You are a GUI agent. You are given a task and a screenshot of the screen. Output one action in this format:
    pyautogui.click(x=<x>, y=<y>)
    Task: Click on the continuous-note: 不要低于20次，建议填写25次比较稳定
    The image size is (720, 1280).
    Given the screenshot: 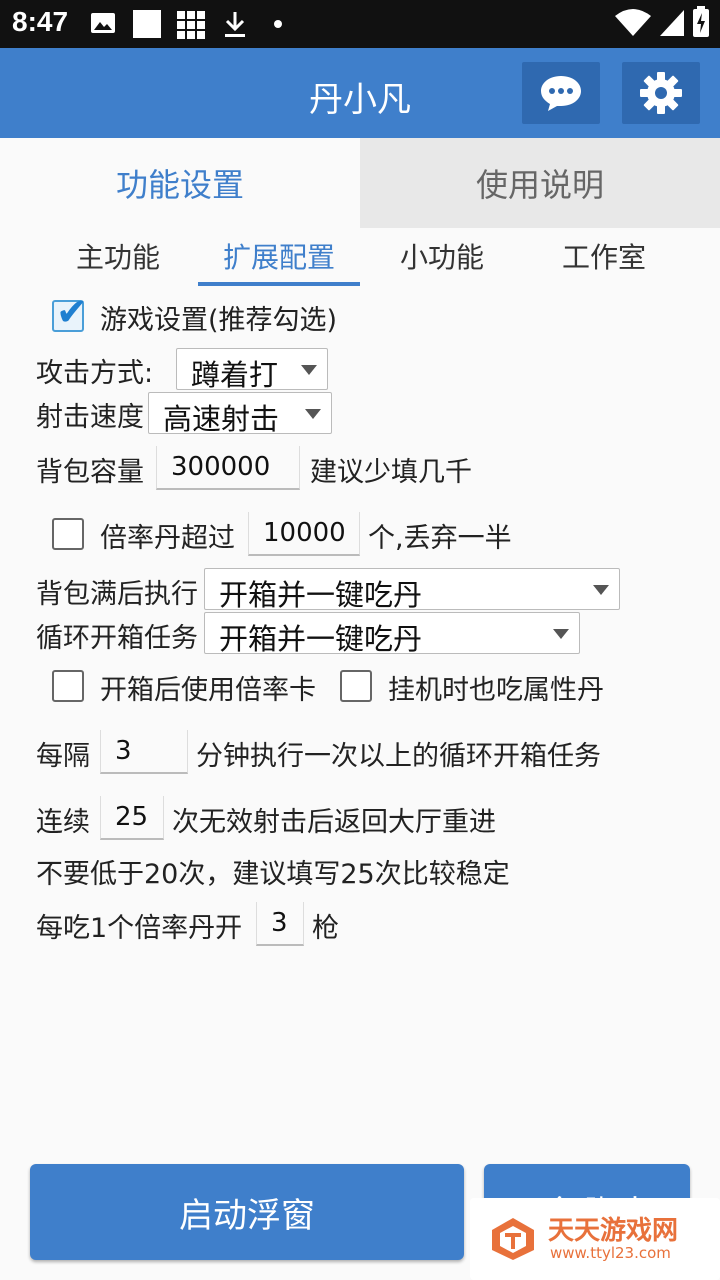 What is the action you would take?
    pyautogui.click(x=273, y=874)
    